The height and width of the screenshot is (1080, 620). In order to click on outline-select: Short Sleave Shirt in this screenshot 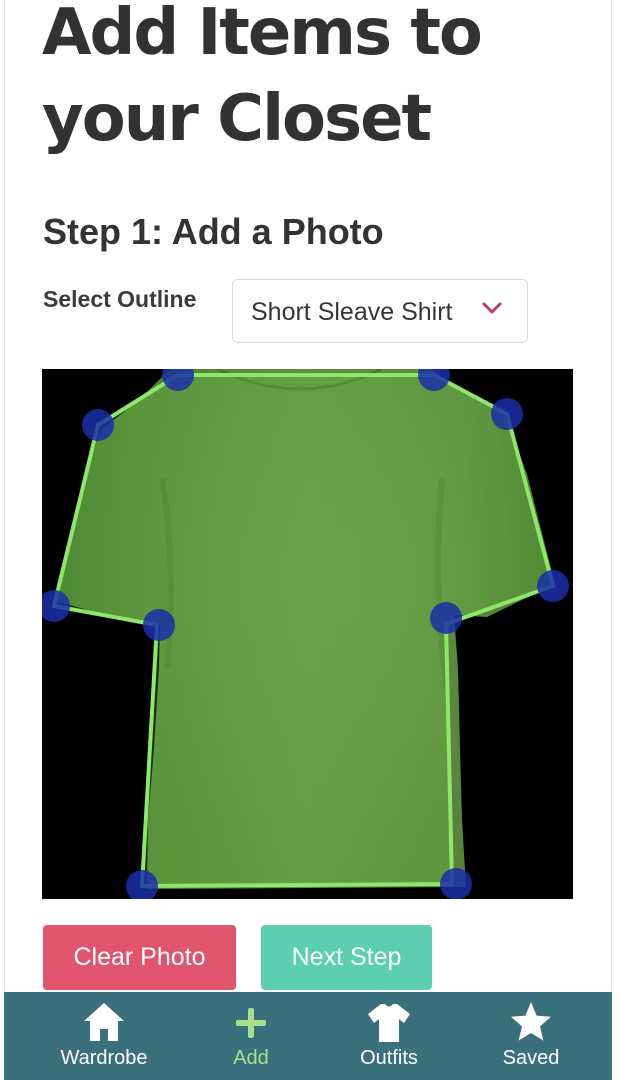, I will do `click(380, 311)`.